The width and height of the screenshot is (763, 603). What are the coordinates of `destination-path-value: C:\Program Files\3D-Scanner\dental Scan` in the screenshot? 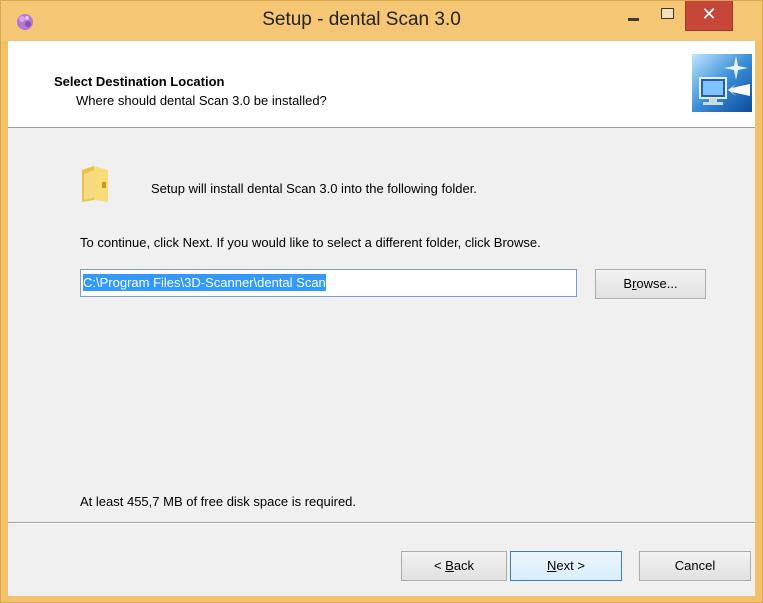 It's located at (204, 282).